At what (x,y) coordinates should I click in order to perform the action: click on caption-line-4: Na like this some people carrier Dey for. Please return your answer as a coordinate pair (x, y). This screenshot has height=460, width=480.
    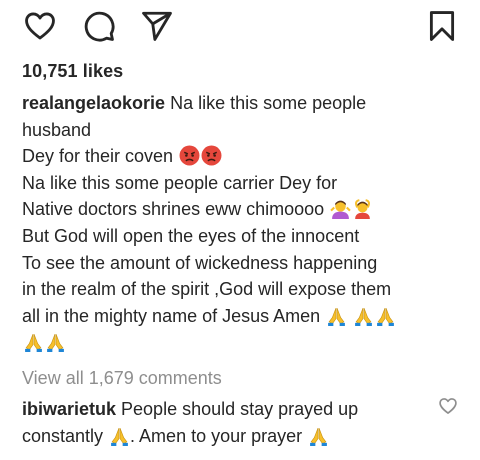
    Looking at the image, I should click on (180, 182).